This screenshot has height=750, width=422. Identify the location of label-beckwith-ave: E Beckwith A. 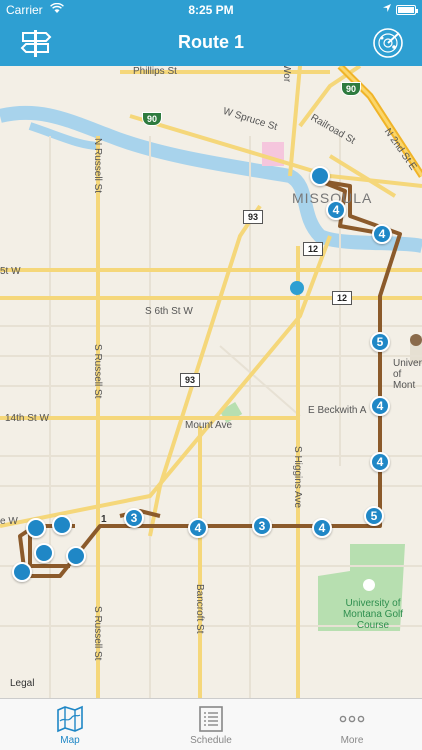
(337, 410).